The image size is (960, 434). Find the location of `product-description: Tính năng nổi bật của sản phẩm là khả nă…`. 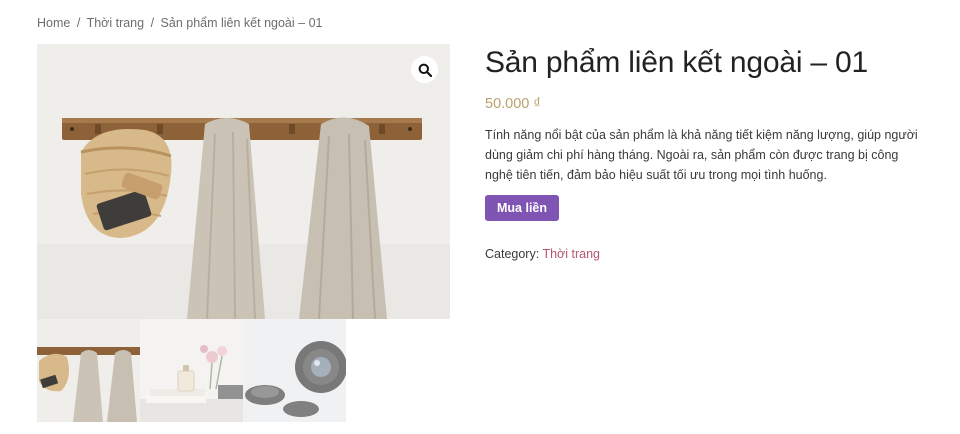

product-description: Tính năng nổi bật của sản phẩm là khả nă… is located at coordinates (701, 155).